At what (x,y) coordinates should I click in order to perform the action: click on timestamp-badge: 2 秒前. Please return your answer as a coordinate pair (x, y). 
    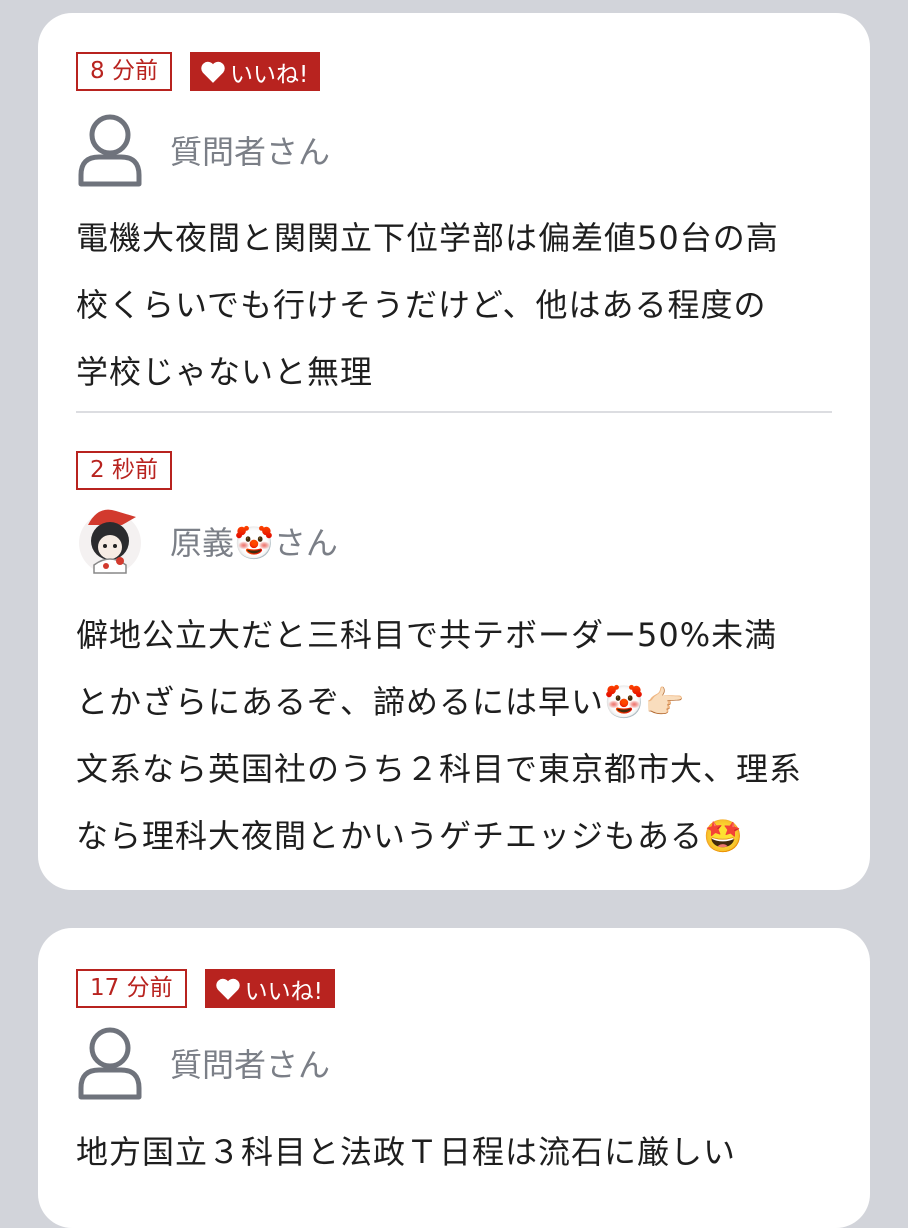
    Looking at the image, I should click on (124, 470).